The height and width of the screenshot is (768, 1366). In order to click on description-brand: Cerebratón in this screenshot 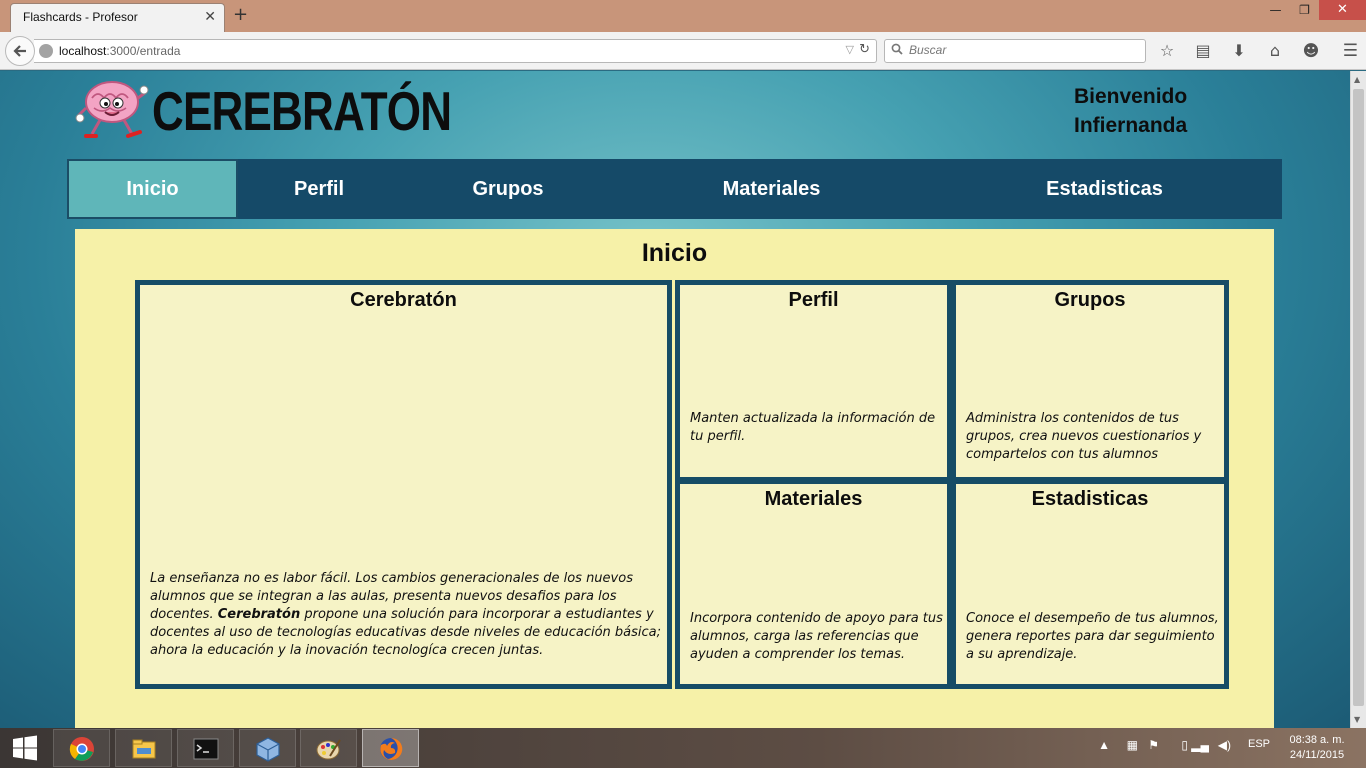, I will do `click(259, 614)`.